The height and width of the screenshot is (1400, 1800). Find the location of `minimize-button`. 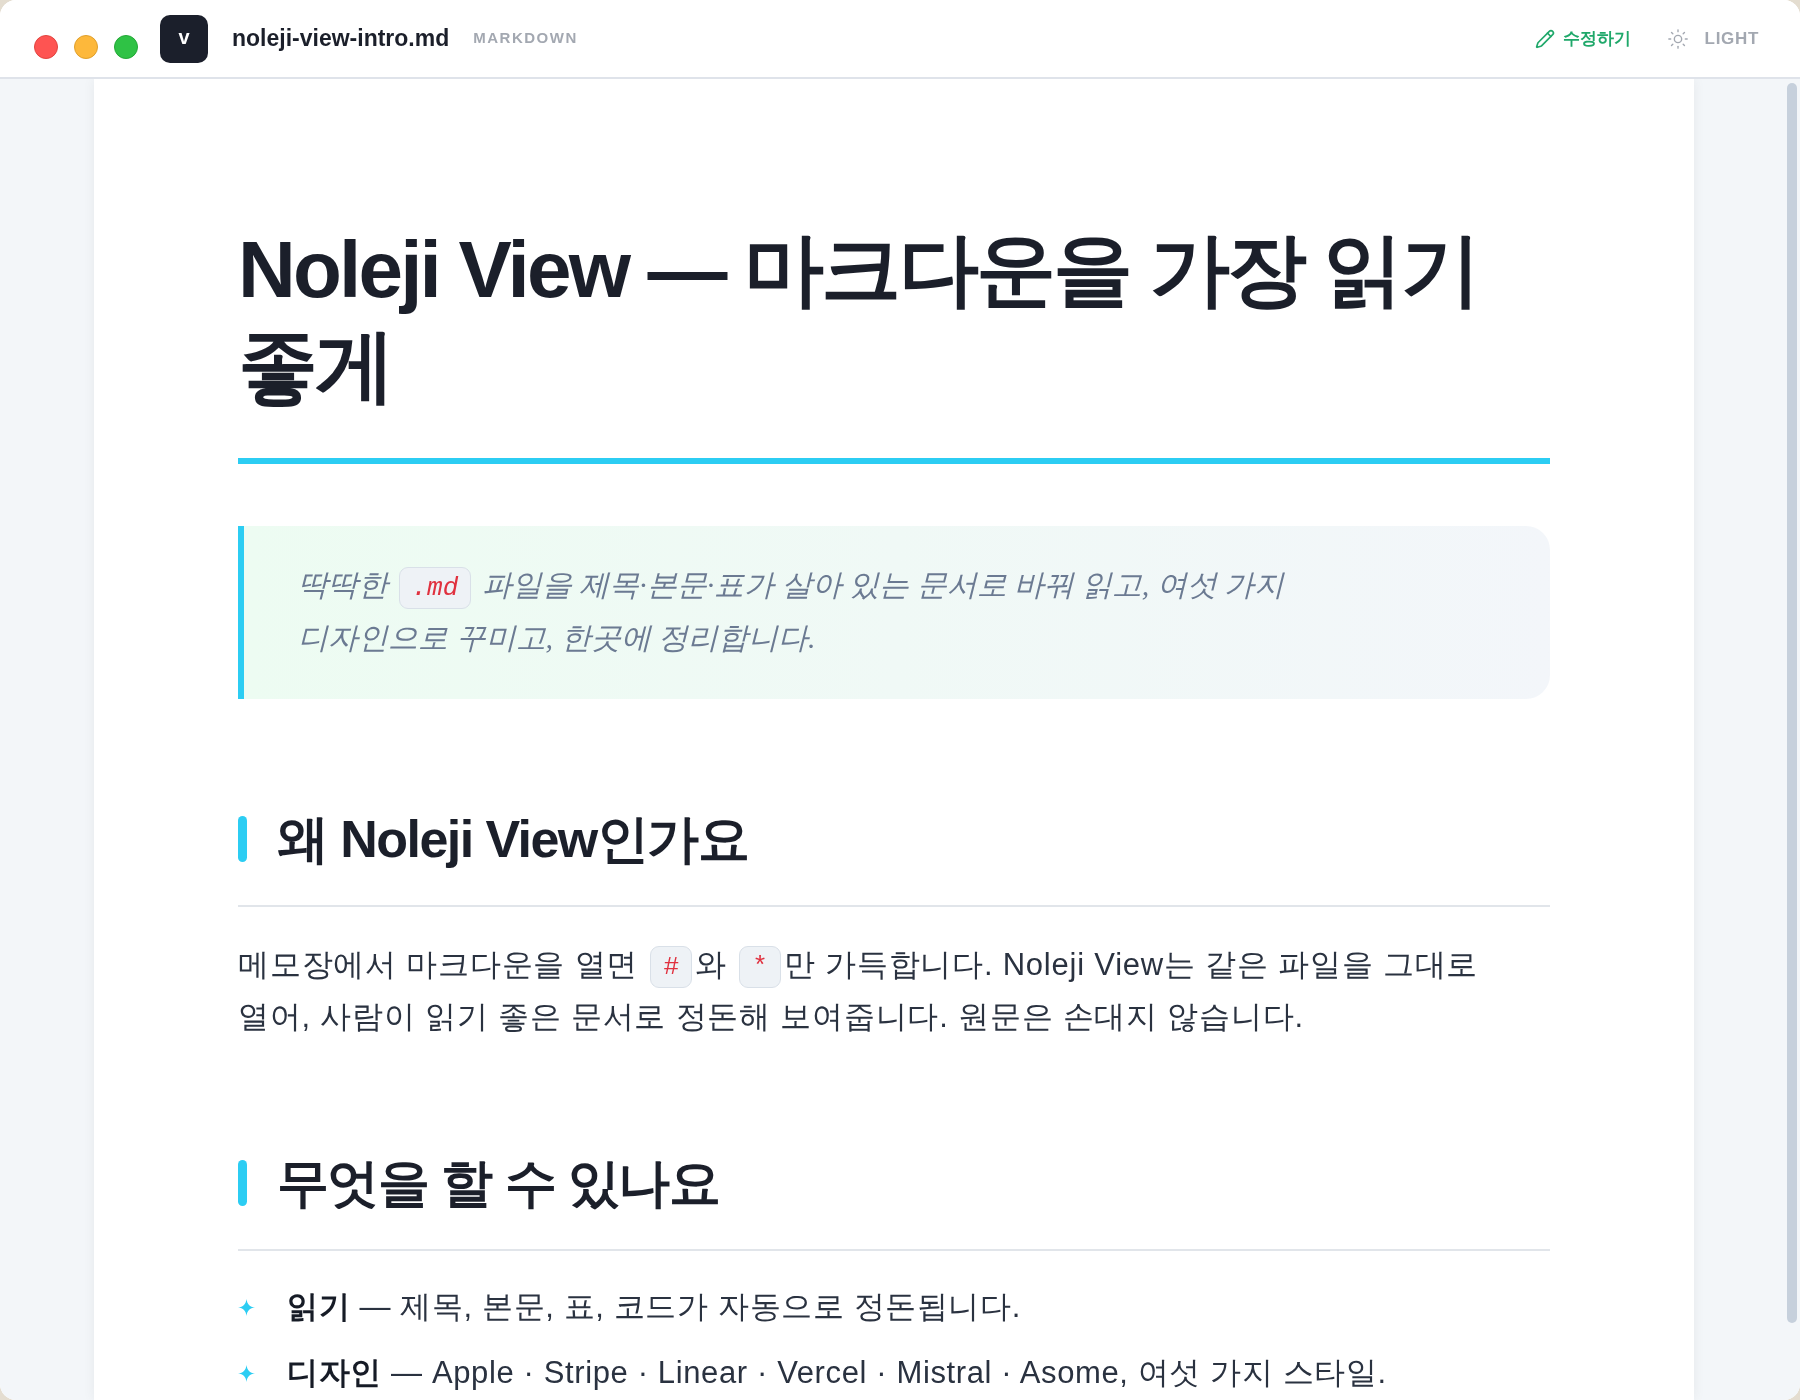

minimize-button is located at coordinates (86, 46).